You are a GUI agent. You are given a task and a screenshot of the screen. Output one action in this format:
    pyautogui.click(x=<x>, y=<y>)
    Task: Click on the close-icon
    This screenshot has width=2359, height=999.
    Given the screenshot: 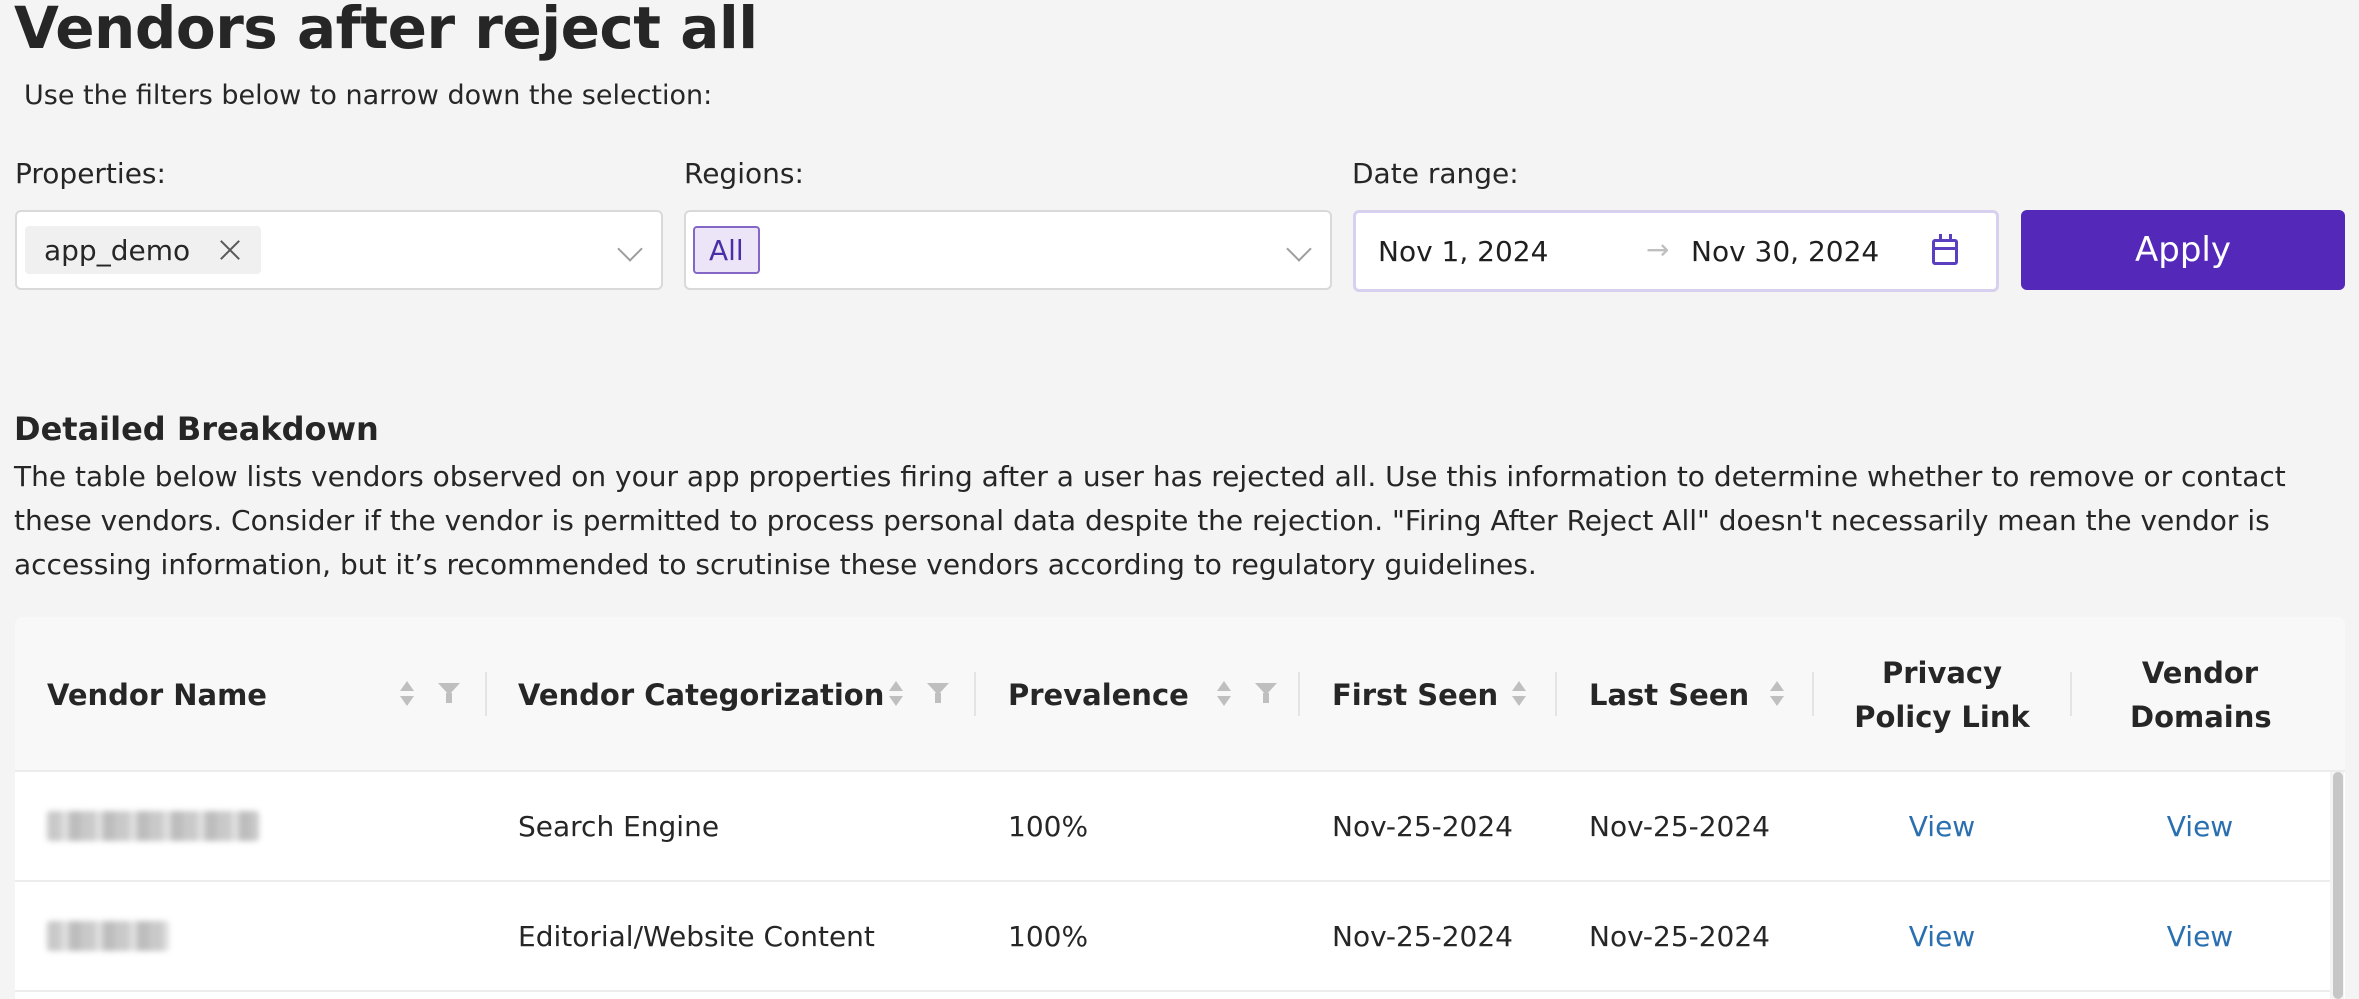 What is the action you would take?
    pyautogui.click(x=230, y=250)
    